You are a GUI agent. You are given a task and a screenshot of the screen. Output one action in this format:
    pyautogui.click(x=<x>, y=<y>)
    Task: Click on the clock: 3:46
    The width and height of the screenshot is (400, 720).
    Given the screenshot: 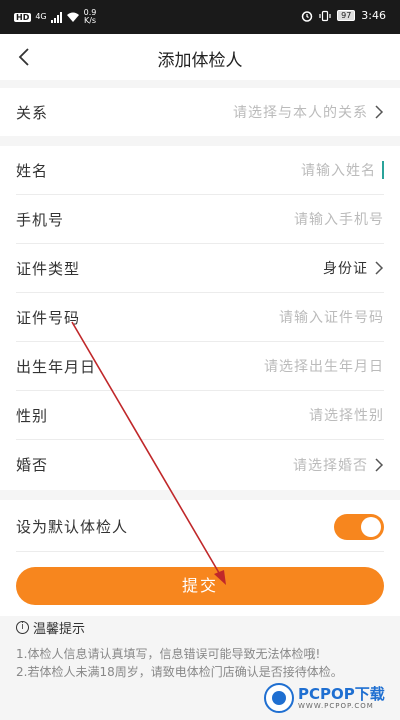 What is the action you would take?
    pyautogui.click(x=373, y=15)
    